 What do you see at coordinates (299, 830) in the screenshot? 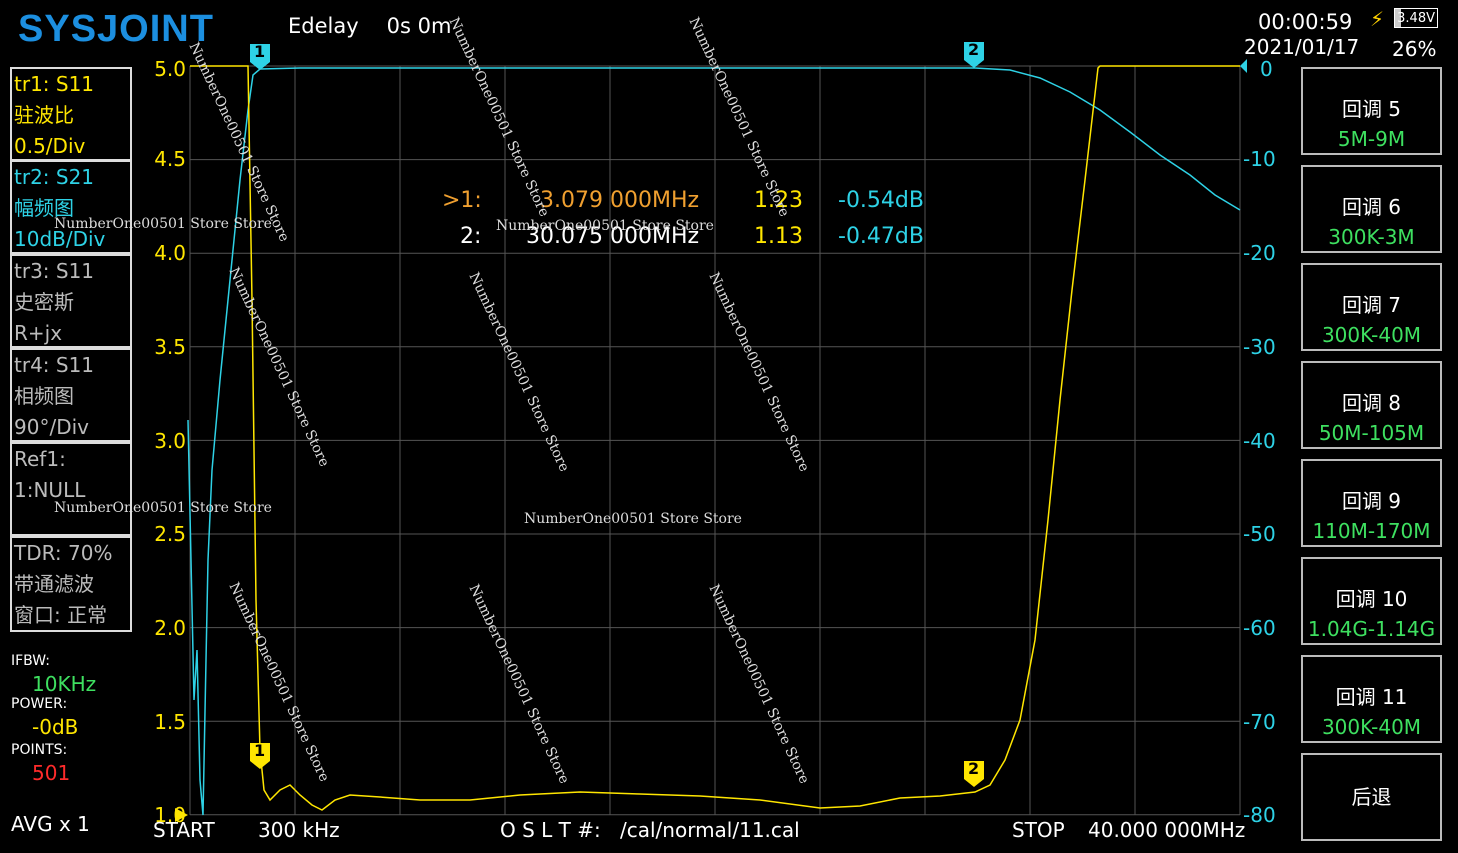
I see `start-value: 300 kHz` at bounding box center [299, 830].